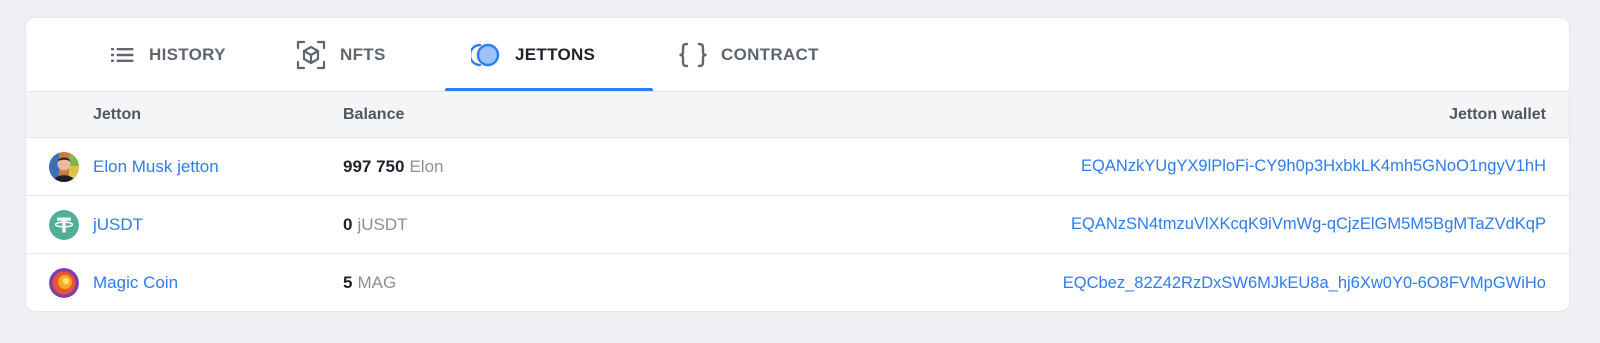 Image resolution: width=1600 pixels, height=343 pixels. I want to click on cube-icon, so click(311, 55).